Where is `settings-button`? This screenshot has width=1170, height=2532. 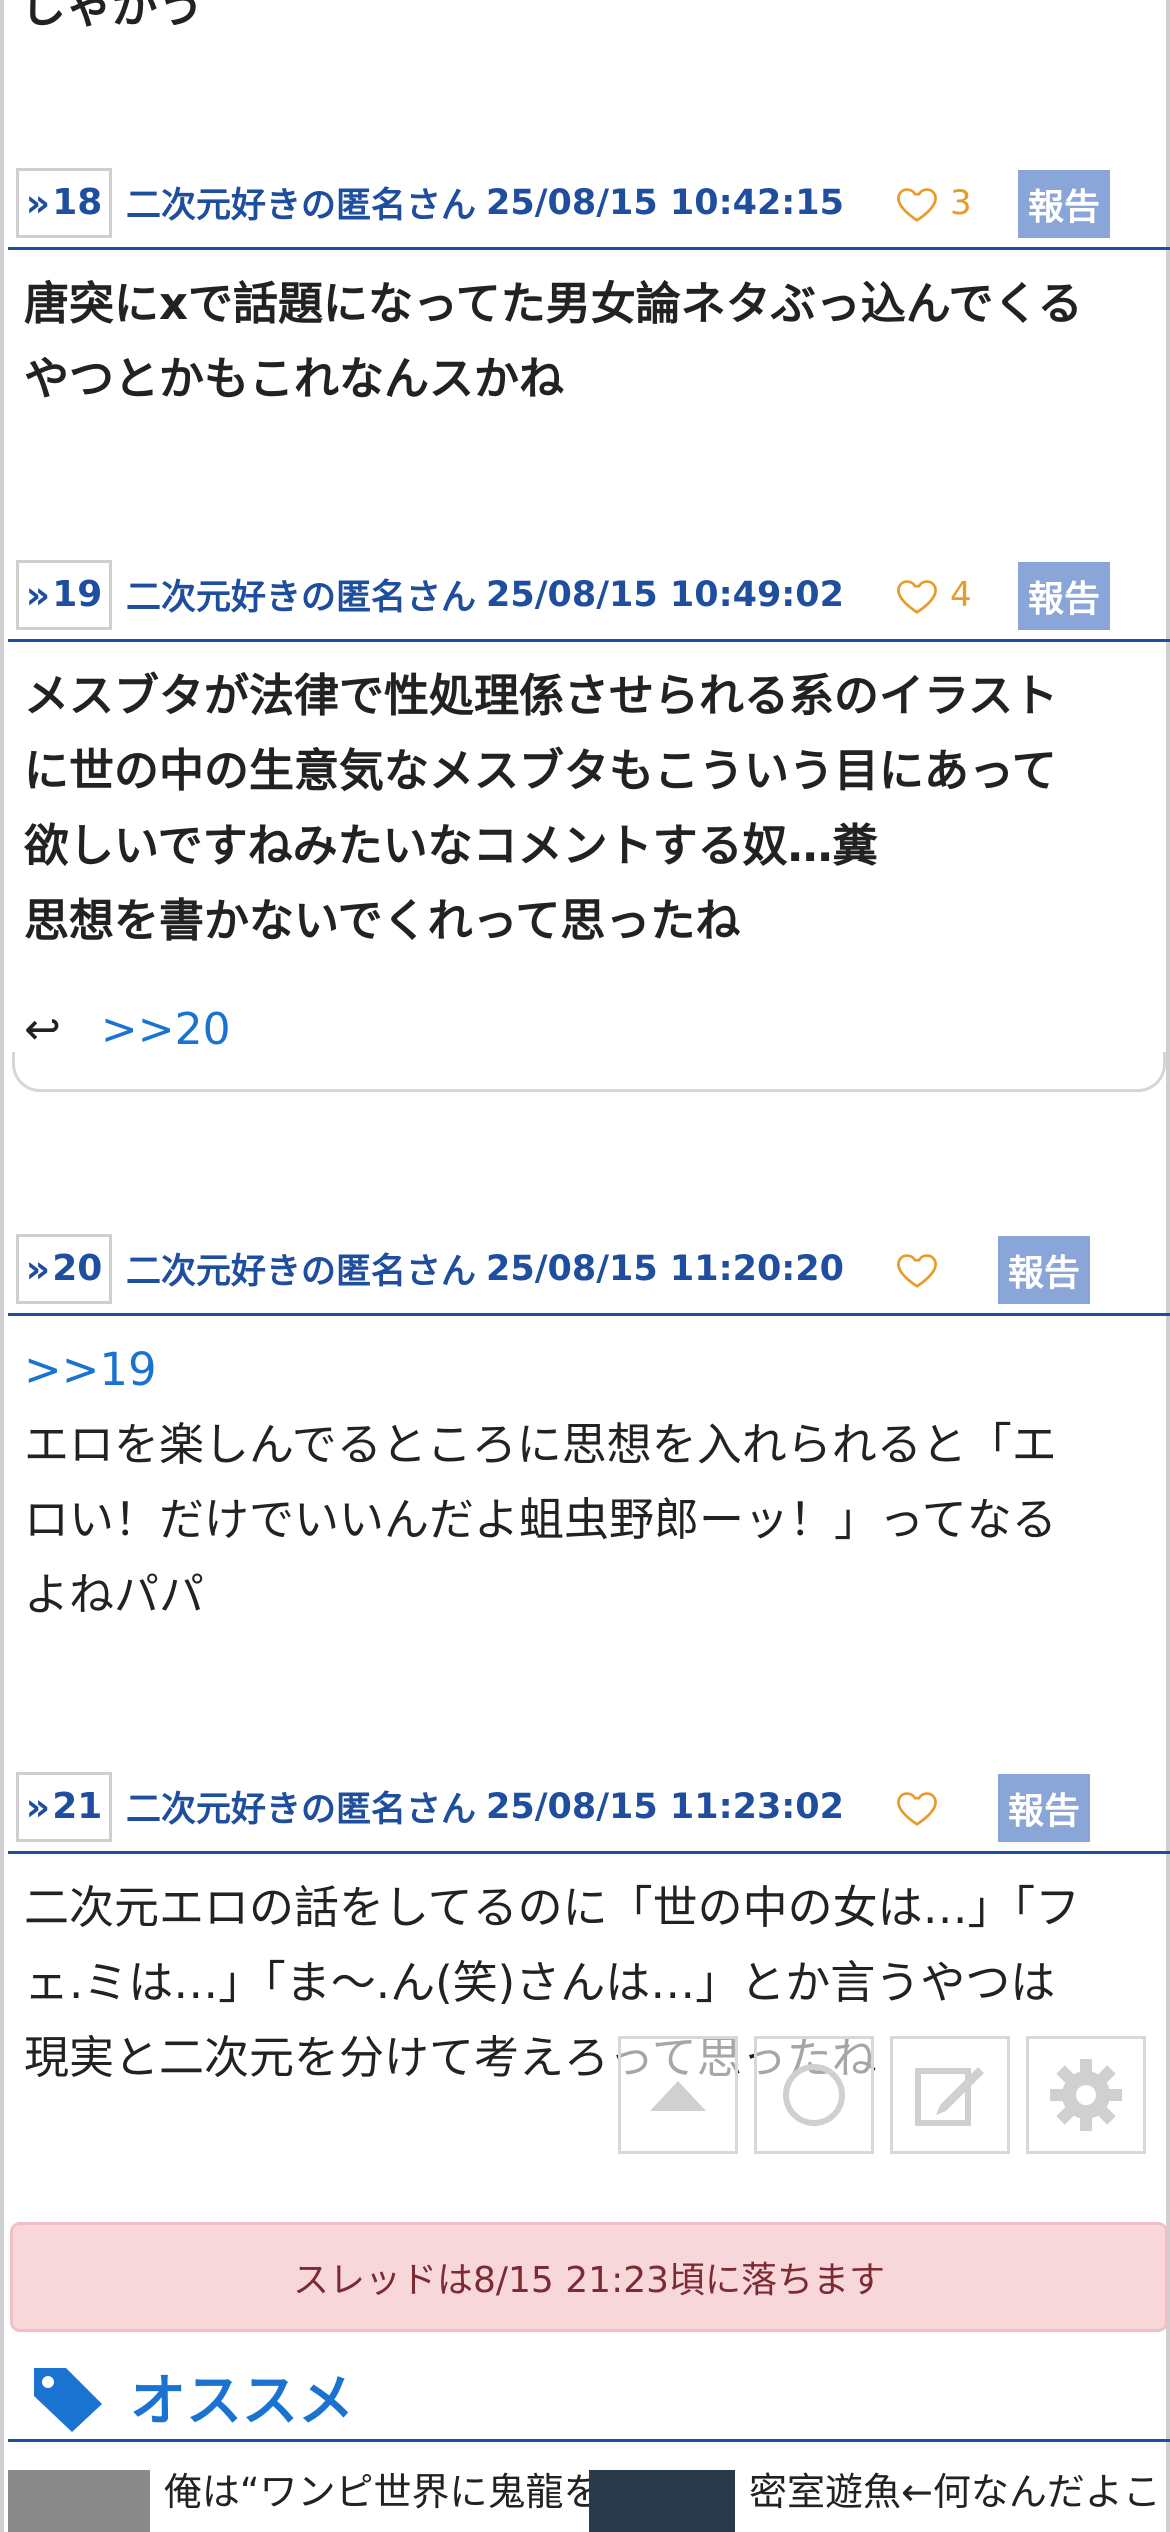
settings-button is located at coordinates (1086, 2095).